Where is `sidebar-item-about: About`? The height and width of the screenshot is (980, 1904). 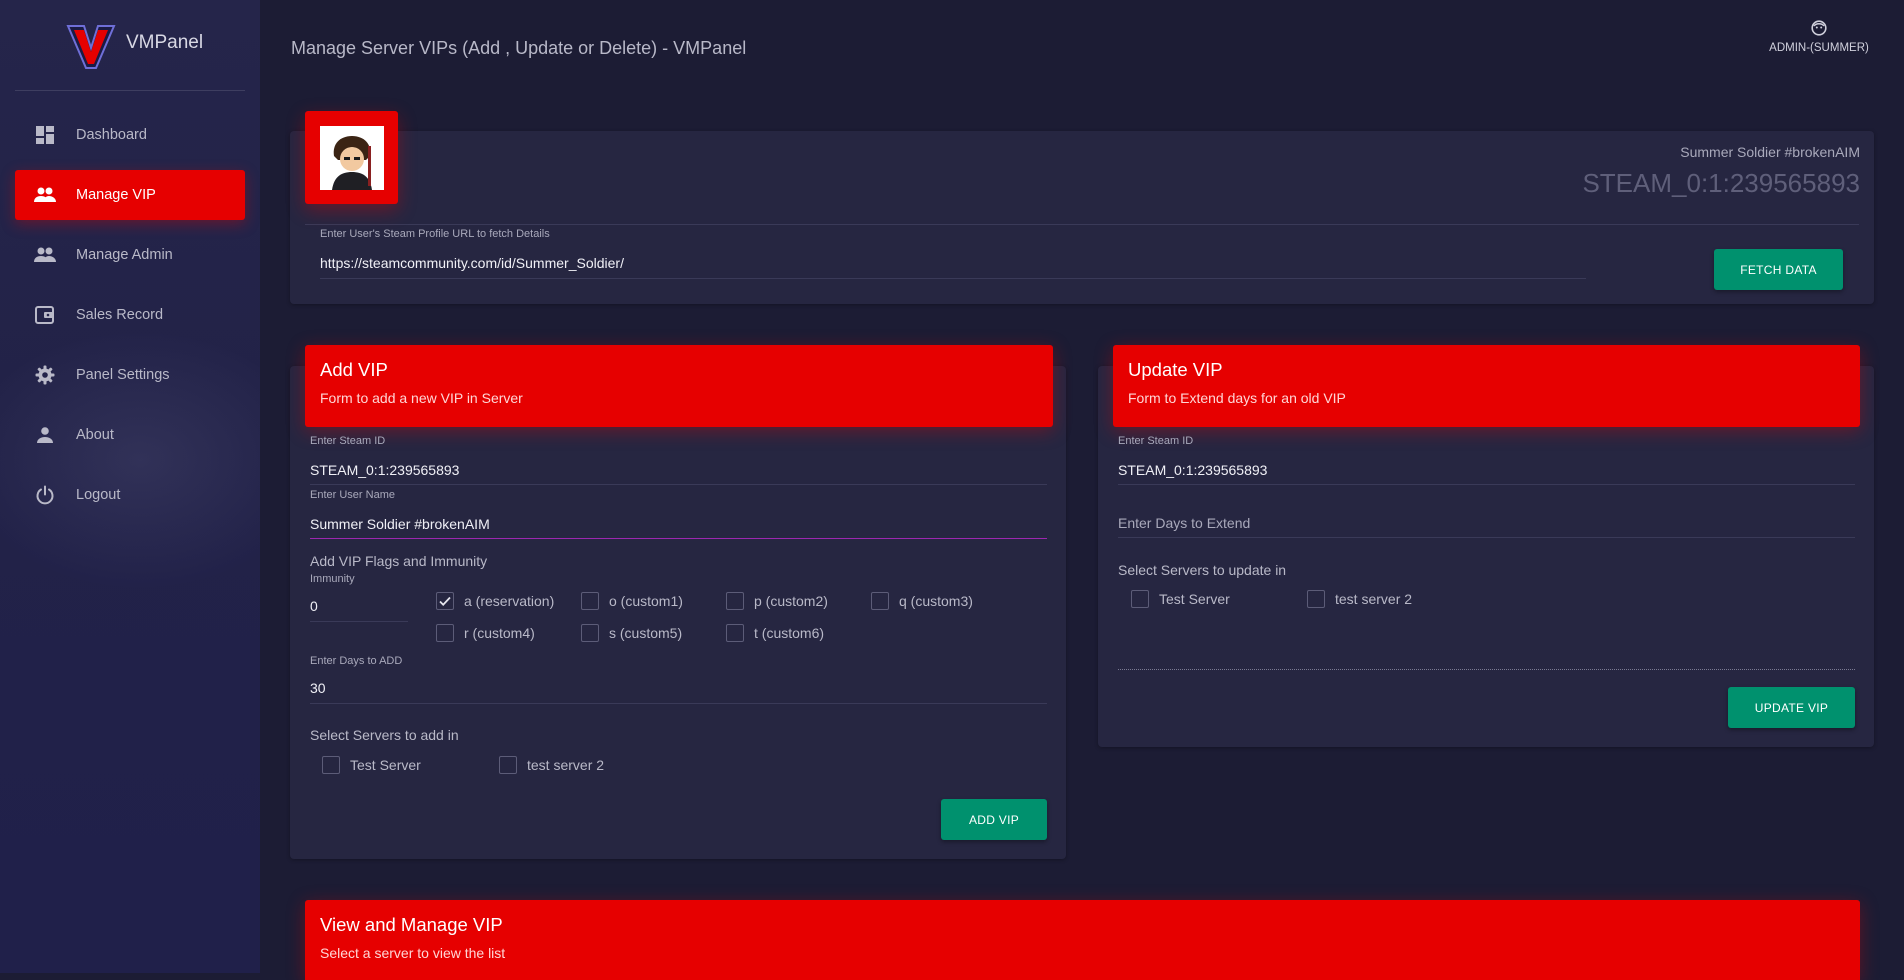
sidebar-item-about: About is located at coordinates (130, 435).